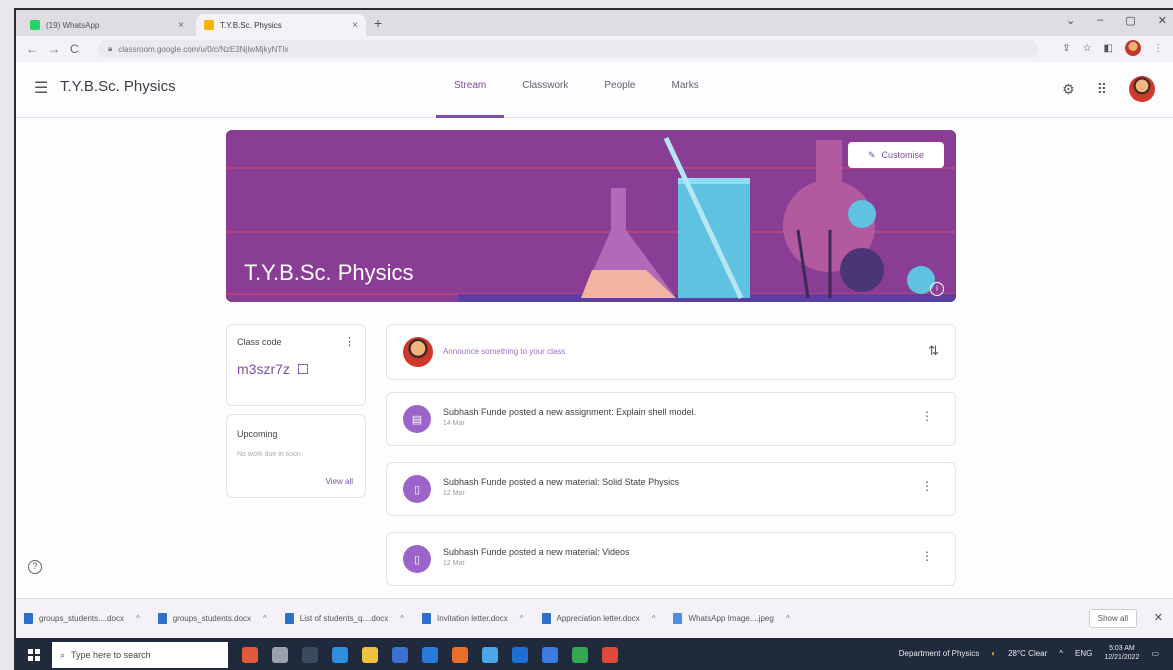  What do you see at coordinates (339, 481) in the screenshot?
I see `view-all-link: View all` at bounding box center [339, 481].